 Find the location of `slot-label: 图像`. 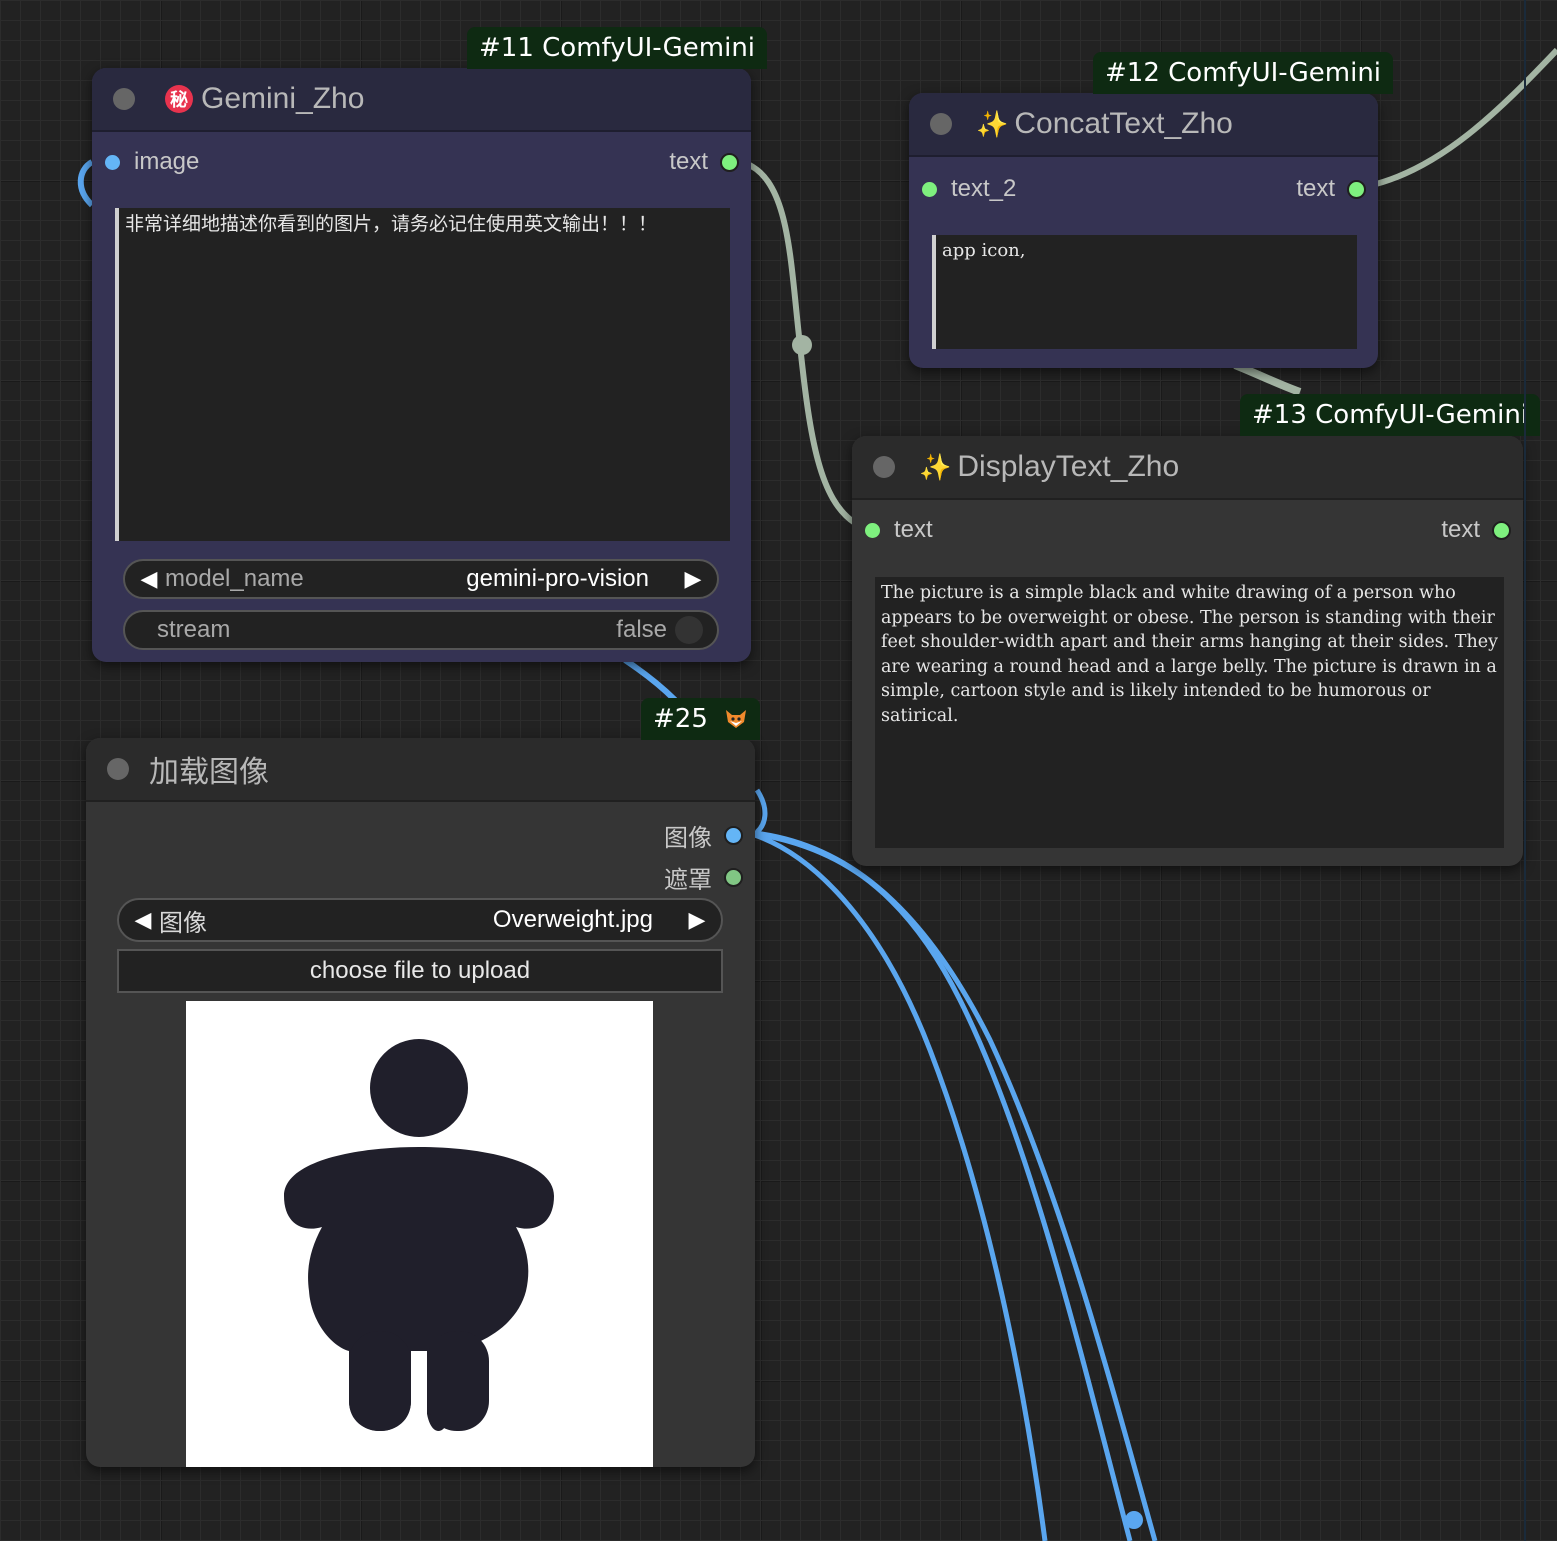

slot-label: 图像 is located at coordinates (688, 838).